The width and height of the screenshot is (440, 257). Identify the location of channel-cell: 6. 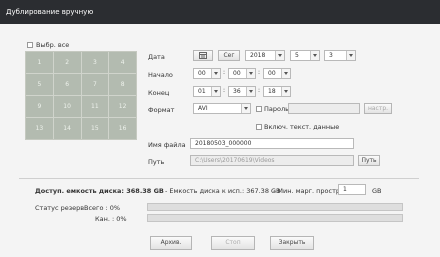
(67, 84).